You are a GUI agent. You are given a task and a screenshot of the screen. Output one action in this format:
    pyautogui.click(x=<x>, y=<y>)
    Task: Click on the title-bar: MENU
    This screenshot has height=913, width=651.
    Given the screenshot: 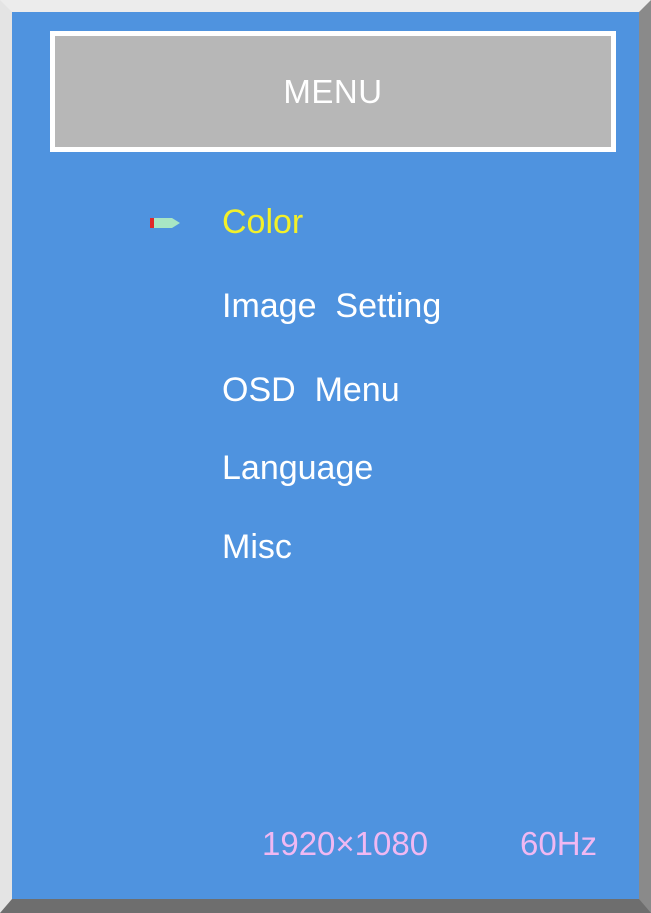 What is the action you would take?
    pyautogui.click(x=333, y=91)
    